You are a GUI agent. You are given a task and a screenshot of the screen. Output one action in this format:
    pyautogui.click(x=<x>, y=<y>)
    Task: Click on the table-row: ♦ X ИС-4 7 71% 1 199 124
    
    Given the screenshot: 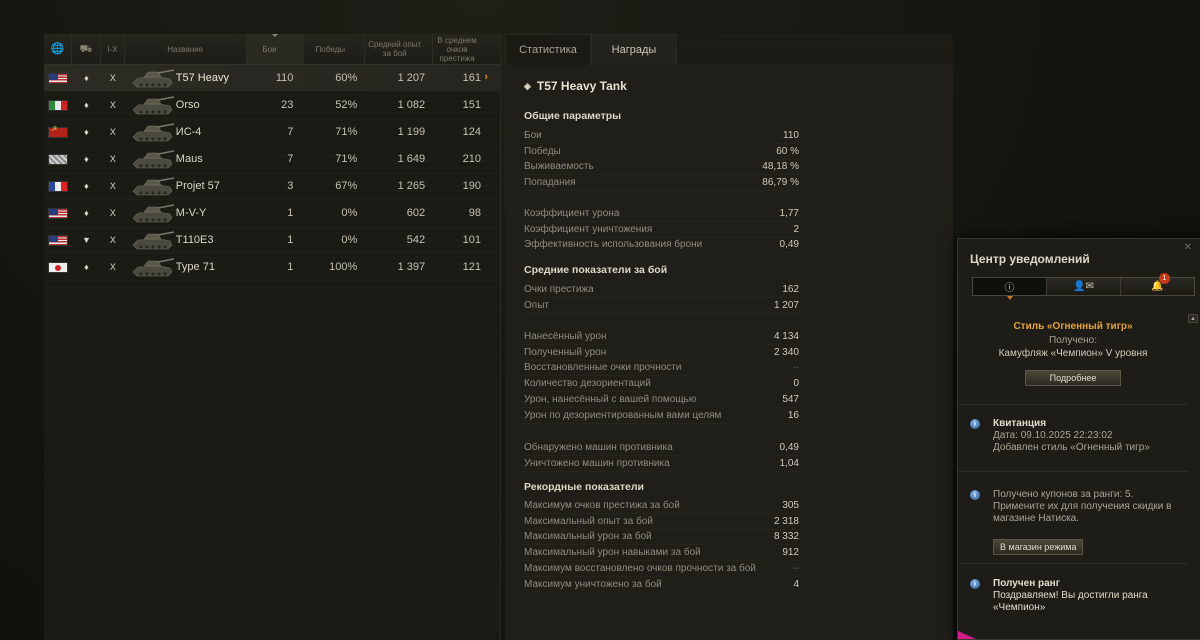 What is the action you would take?
    pyautogui.click(x=272, y=132)
    